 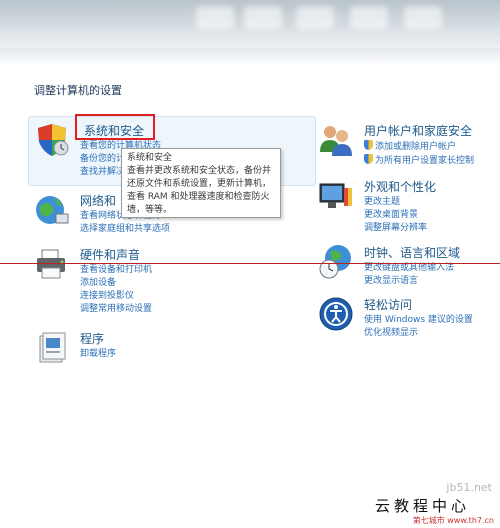 What do you see at coordinates (395, 202) in the screenshot?
I see `link-change-theme: 更改主题` at bounding box center [395, 202].